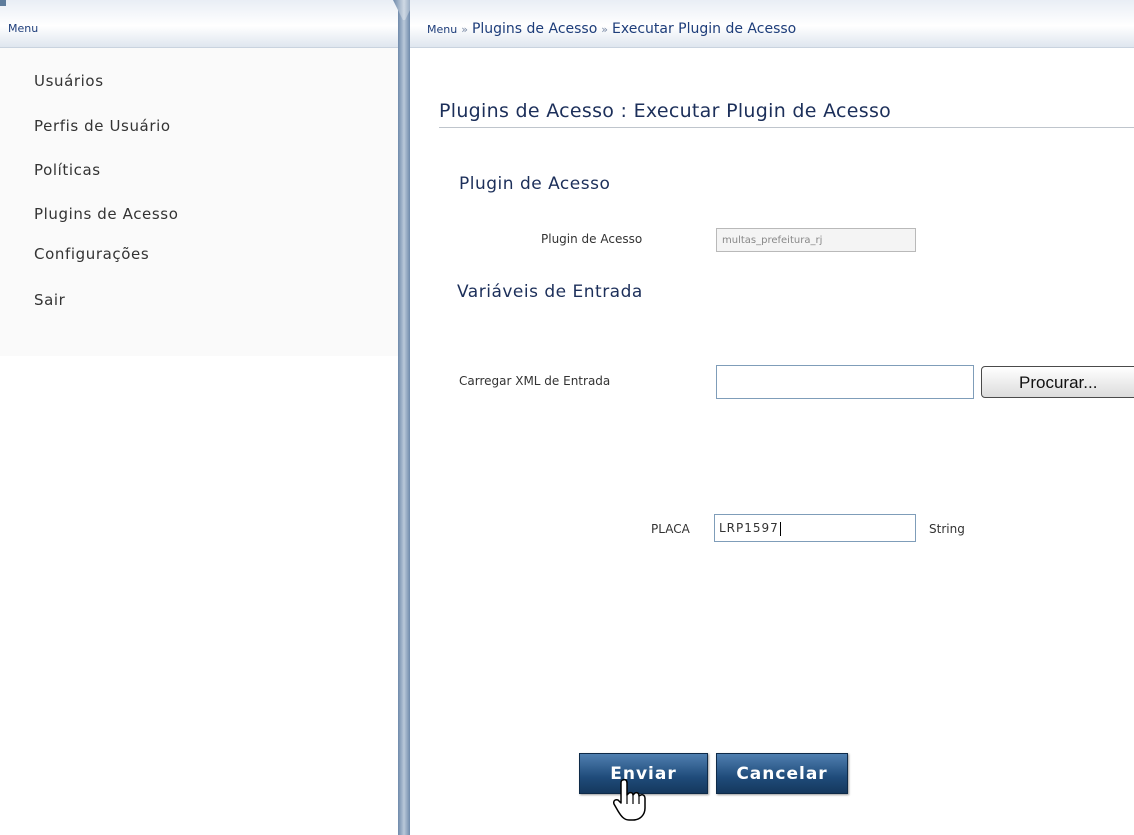  I want to click on sidebar-item-perfis: Perfis de Usuário, so click(102, 126).